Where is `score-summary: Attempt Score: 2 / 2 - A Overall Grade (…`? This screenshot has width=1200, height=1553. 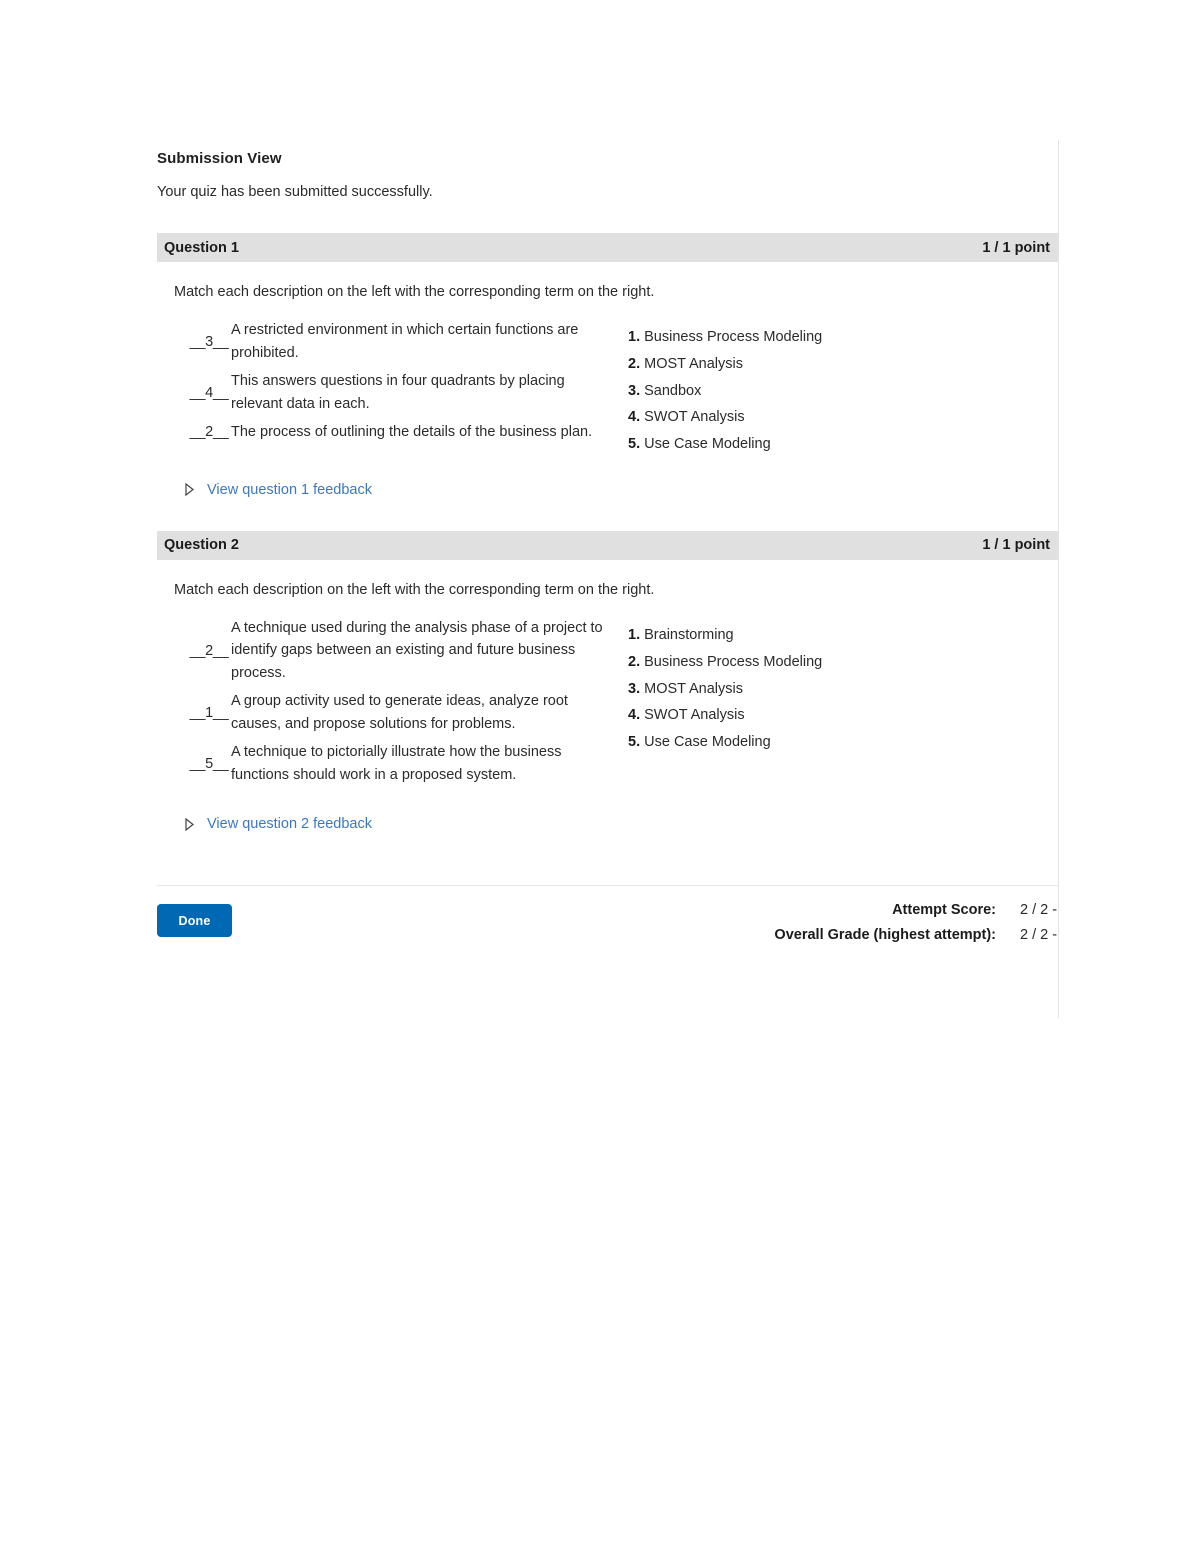
score-summary: Attempt Score: 2 / 2 - A Overall Grade (… is located at coordinates (607, 917).